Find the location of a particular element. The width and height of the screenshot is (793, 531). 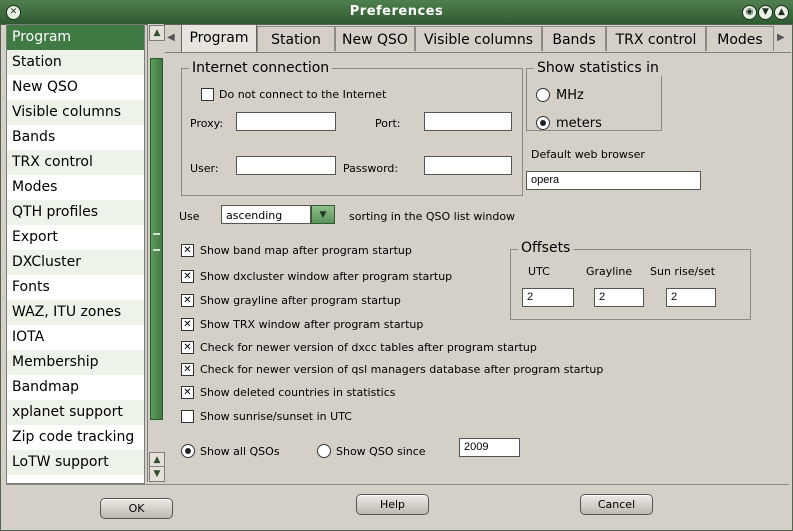

sun-offset-input is located at coordinates (691, 297).